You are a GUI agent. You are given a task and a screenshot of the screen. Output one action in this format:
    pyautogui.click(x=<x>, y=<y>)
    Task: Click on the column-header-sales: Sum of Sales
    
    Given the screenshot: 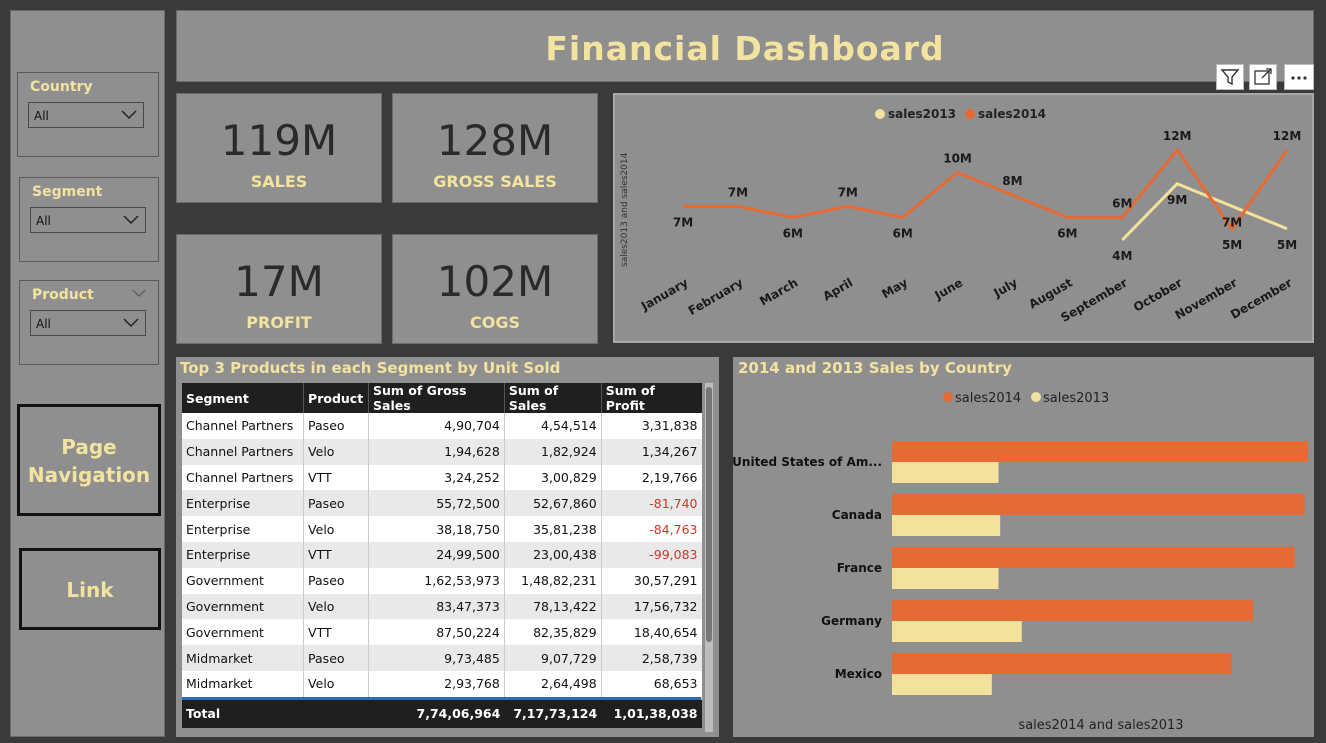 What is the action you would take?
    pyautogui.click(x=553, y=398)
    